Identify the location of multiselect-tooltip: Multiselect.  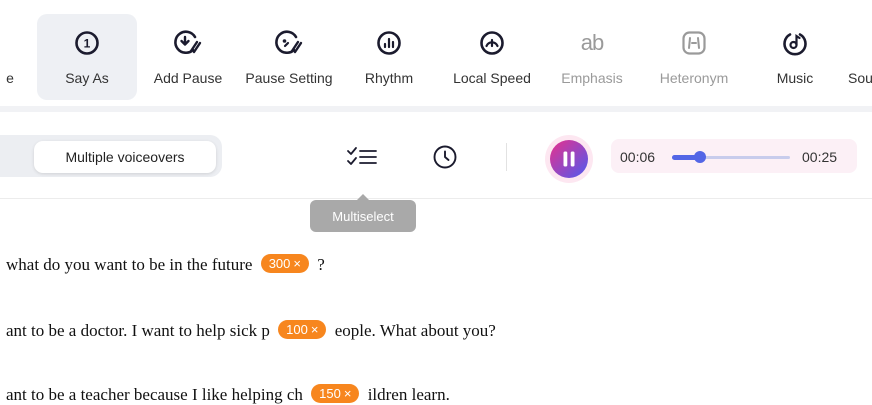
(363, 213).